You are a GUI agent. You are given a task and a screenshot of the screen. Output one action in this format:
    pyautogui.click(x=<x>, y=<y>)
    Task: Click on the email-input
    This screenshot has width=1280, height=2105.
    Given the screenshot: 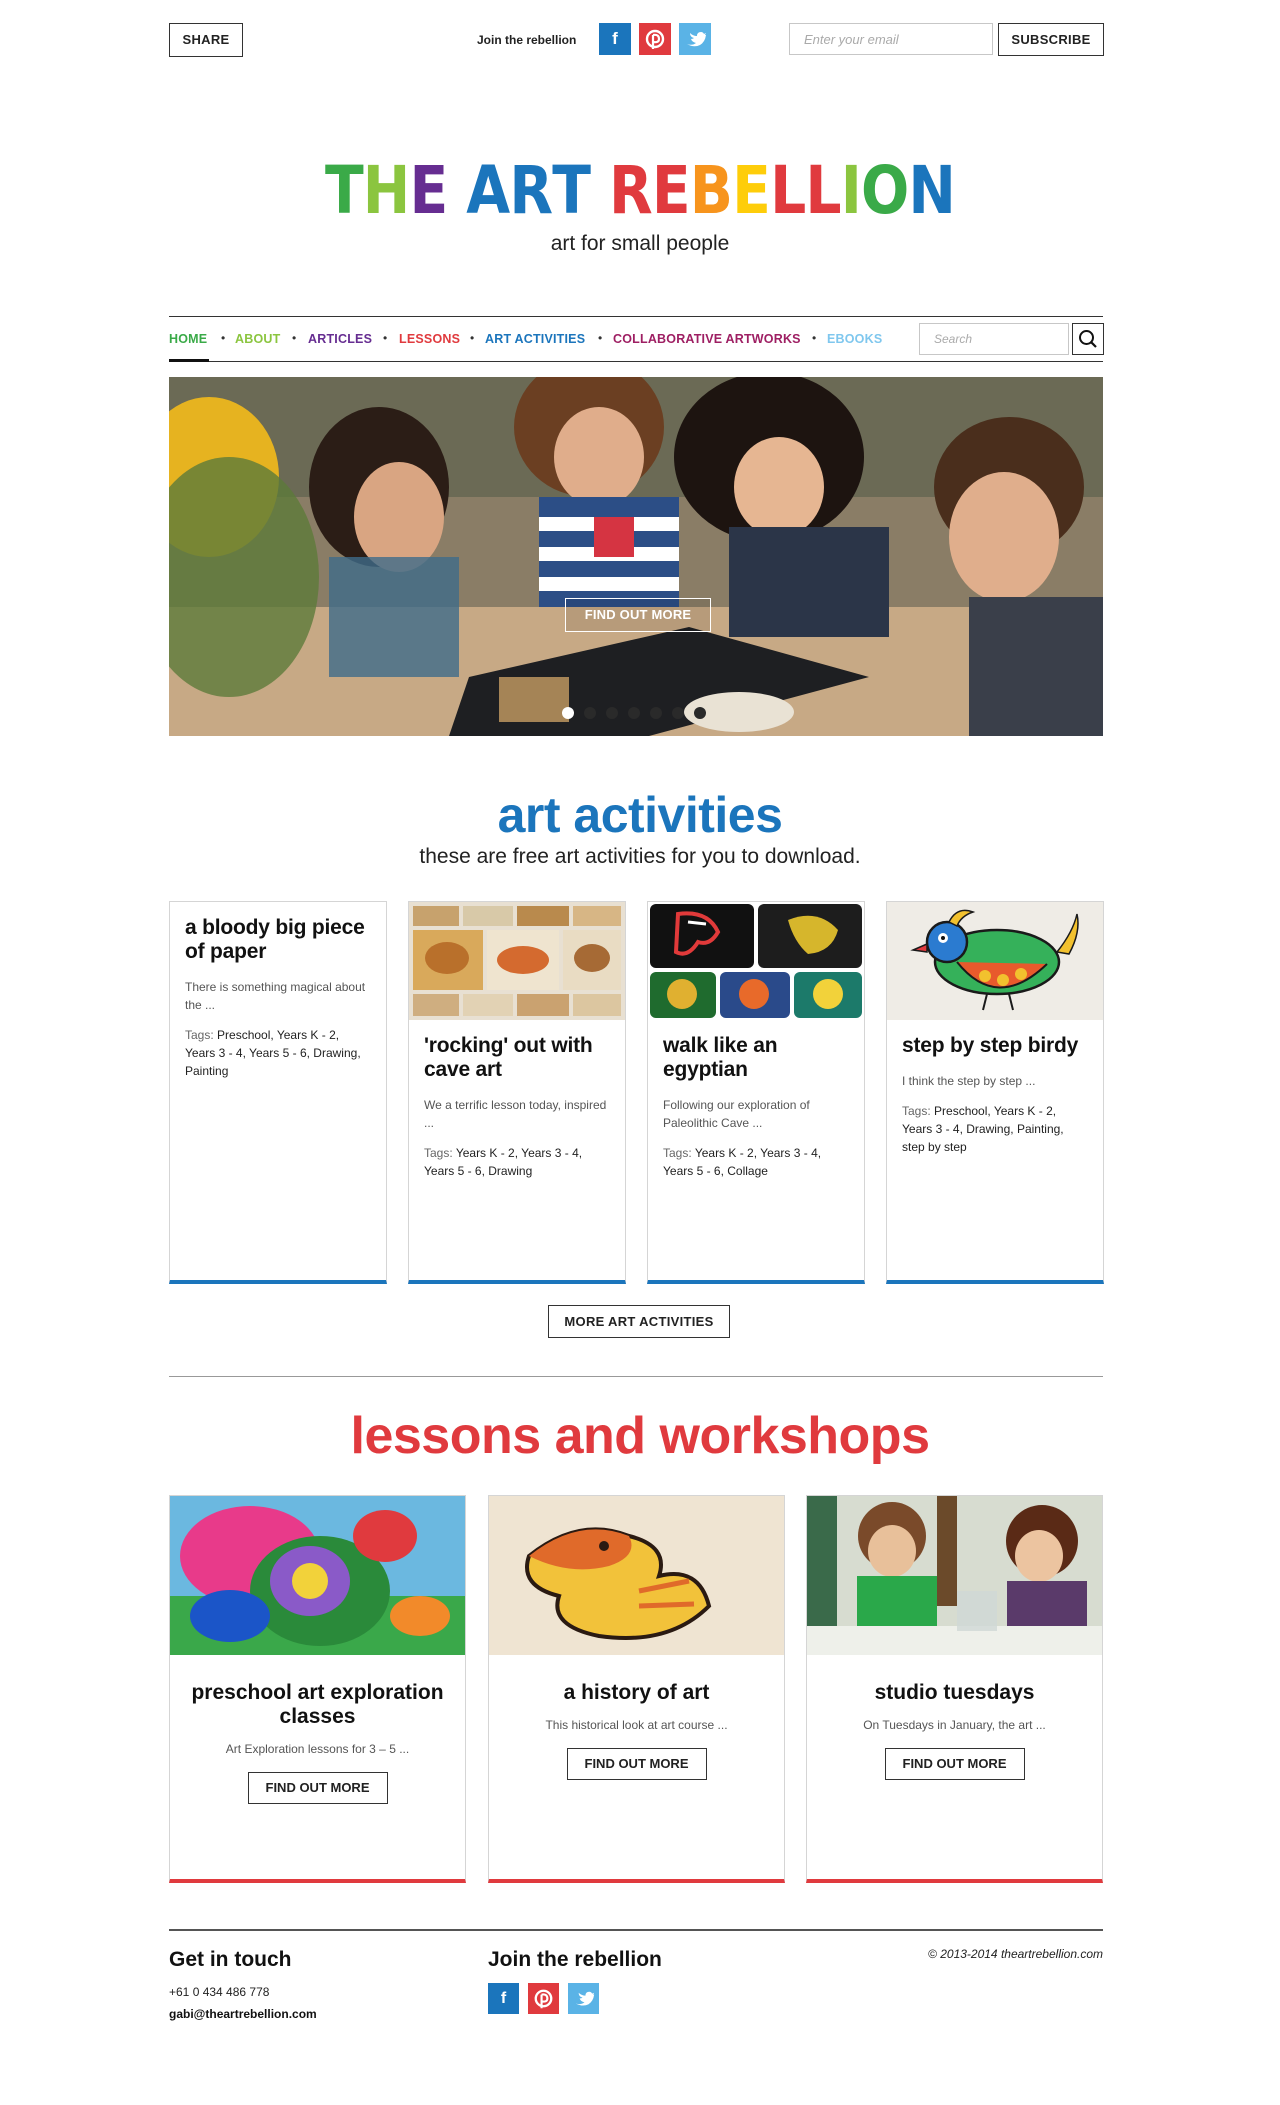 What is the action you would take?
    pyautogui.click(x=891, y=39)
    